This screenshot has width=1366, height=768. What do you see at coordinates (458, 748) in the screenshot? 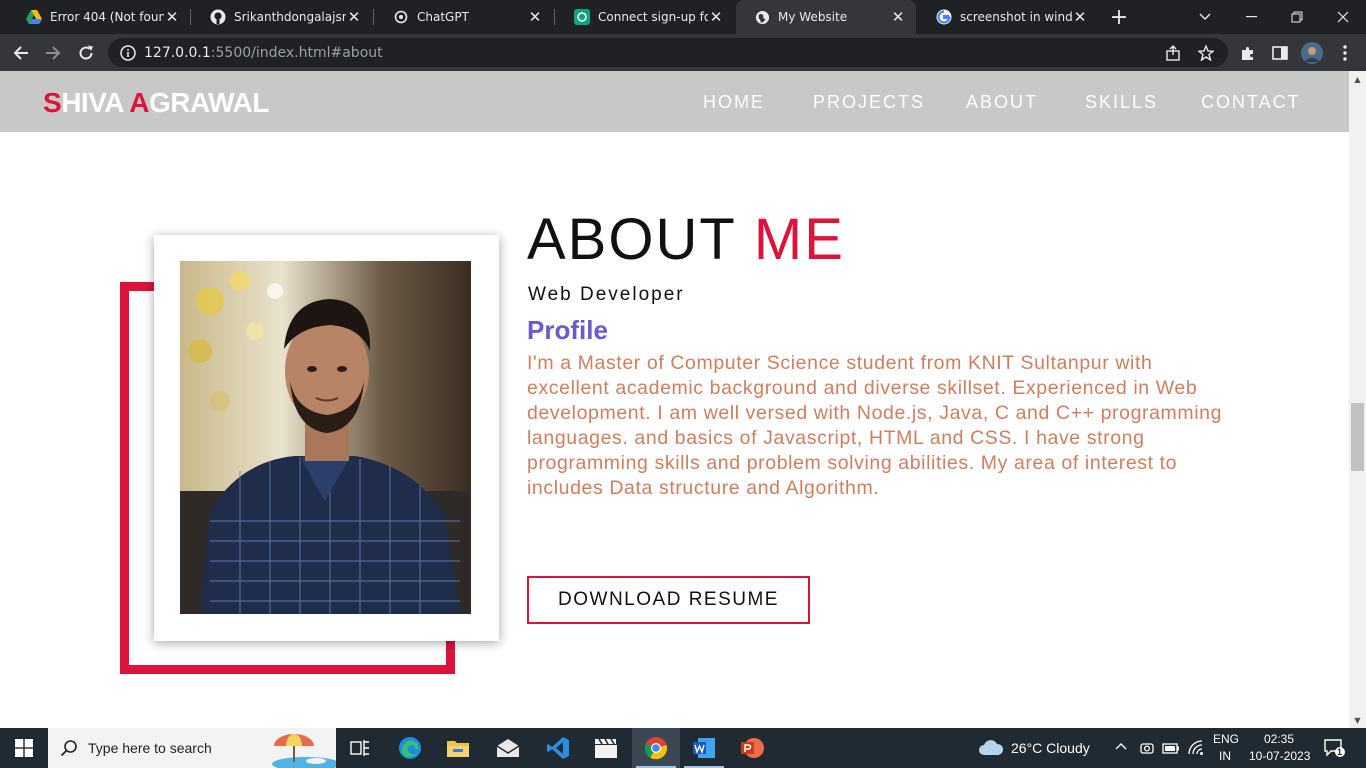
I see `taskbar-app-file-explorer` at bounding box center [458, 748].